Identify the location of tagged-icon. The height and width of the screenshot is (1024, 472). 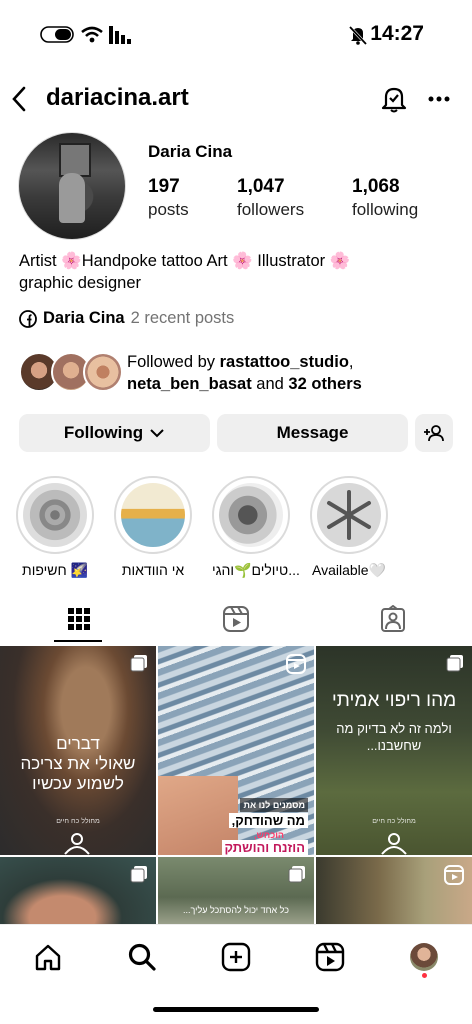
(392, 618).